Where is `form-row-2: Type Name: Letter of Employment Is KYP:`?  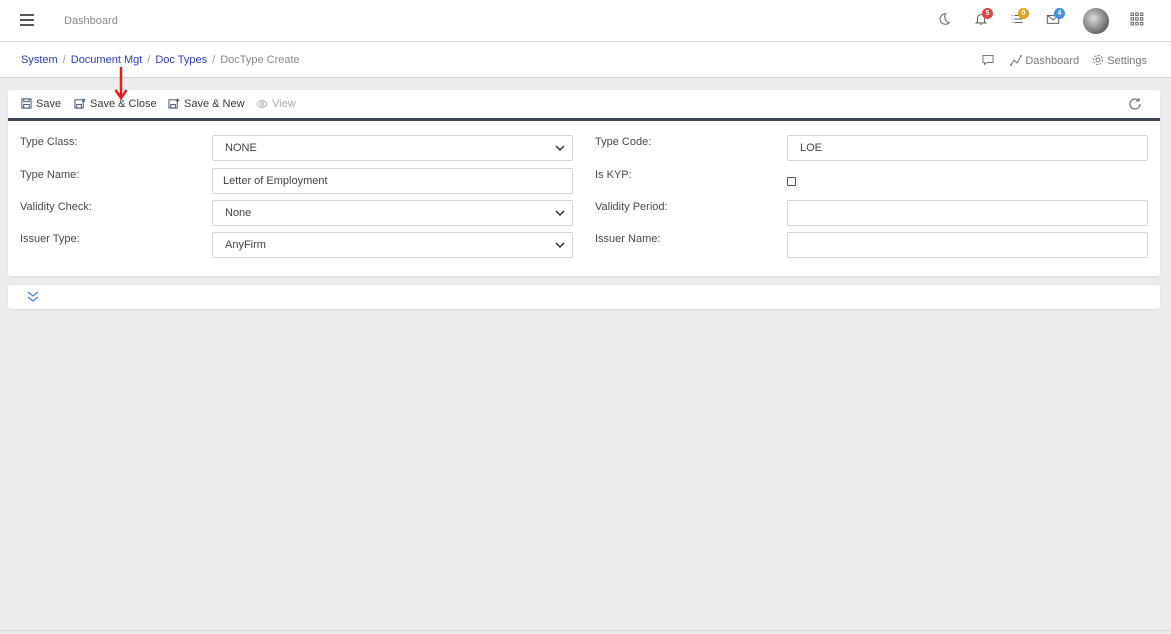 form-row-2: Type Name: Letter of Employment Is KYP: is located at coordinates (584, 181).